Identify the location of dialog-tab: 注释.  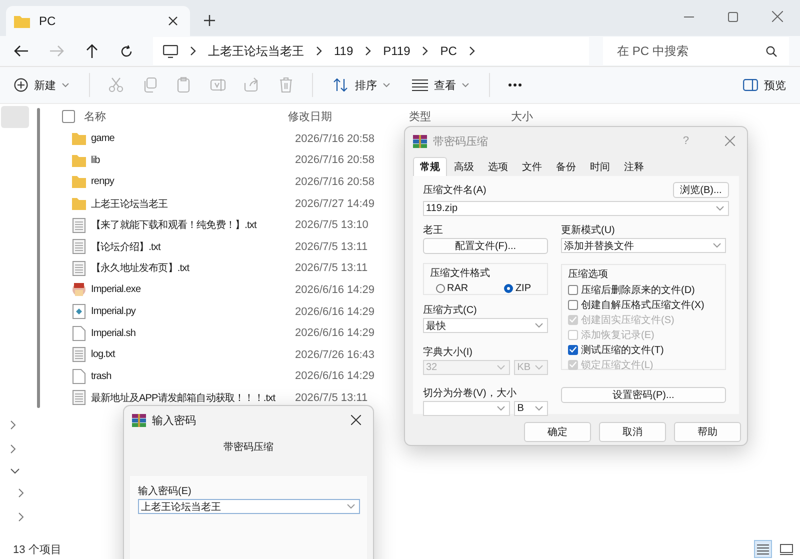
(634, 166).